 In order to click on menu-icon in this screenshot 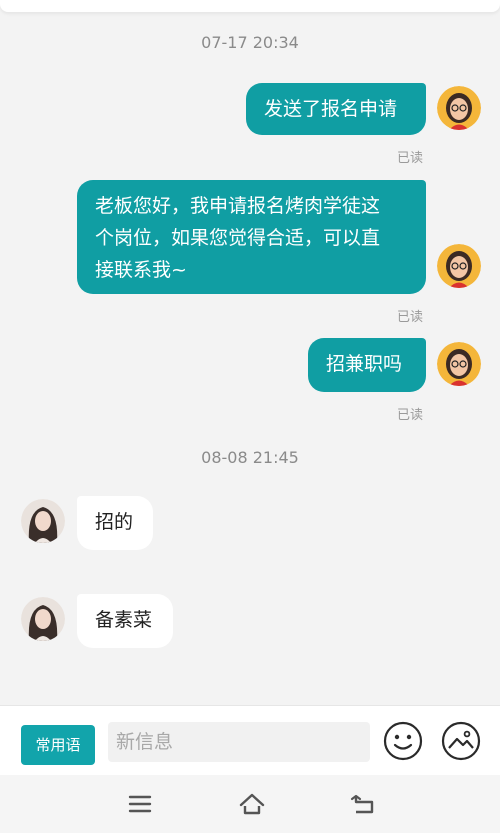, I will do `click(140, 804)`.